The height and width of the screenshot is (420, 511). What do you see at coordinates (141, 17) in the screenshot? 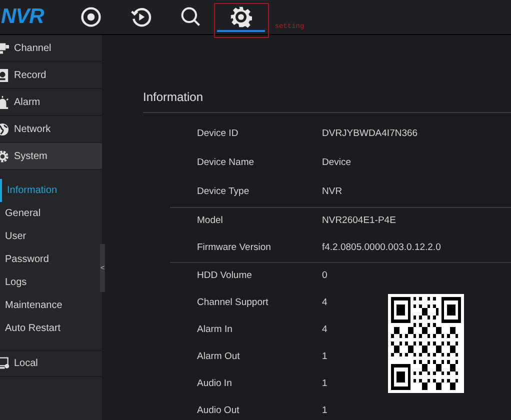
I see `playback-icon` at bounding box center [141, 17].